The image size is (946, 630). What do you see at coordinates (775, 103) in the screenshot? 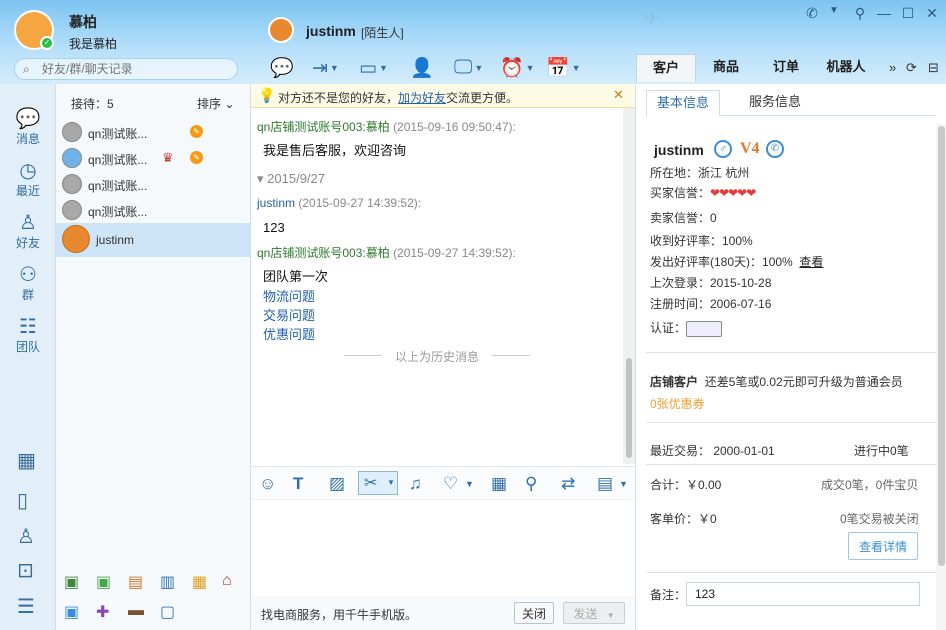
I see `tab-service-info: 服务信息` at bounding box center [775, 103].